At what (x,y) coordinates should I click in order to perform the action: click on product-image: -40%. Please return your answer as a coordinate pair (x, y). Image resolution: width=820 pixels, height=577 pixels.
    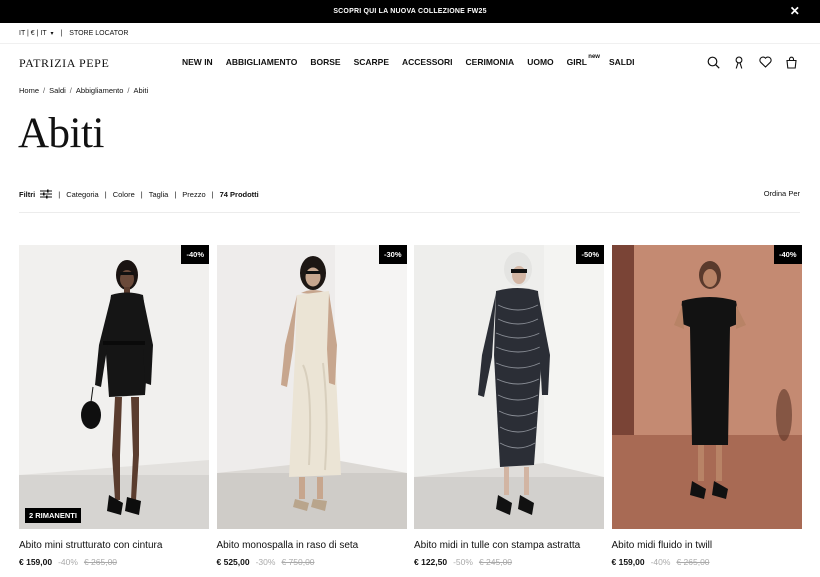
    Looking at the image, I should click on (706, 387).